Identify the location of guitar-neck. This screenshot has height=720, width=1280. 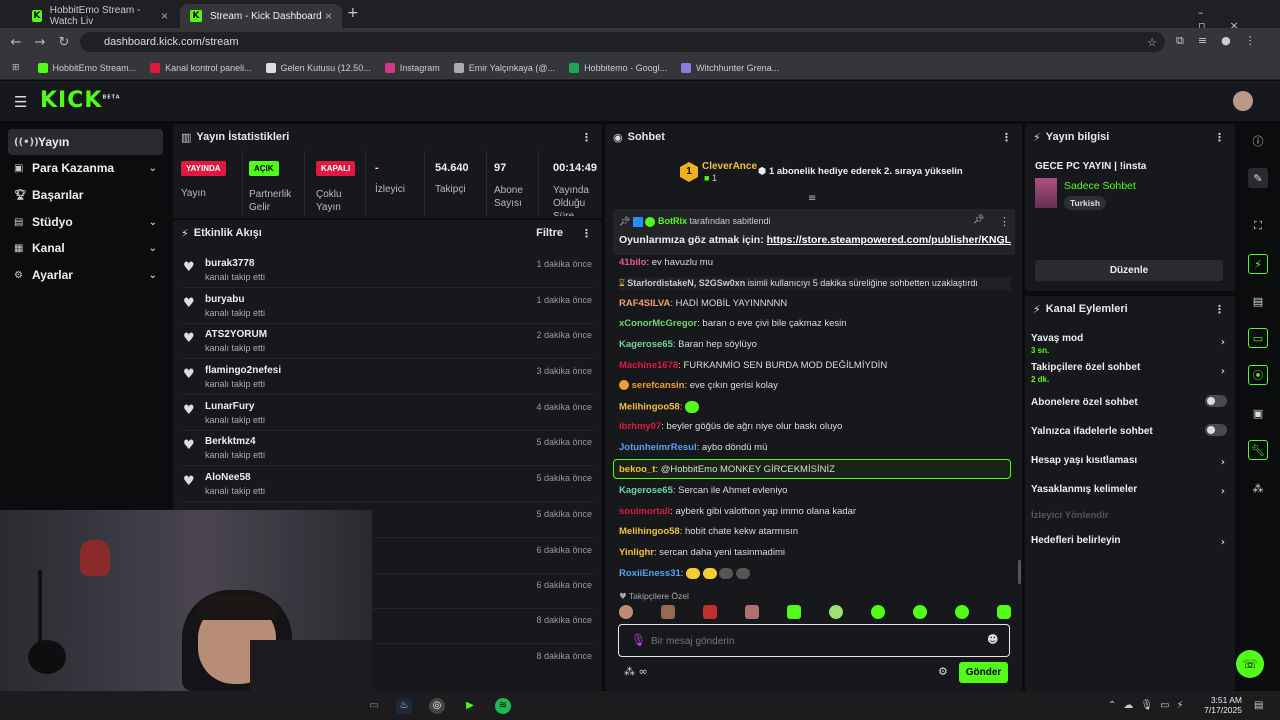
(40, 610).